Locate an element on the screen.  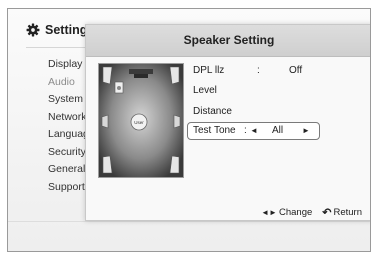
test-tone-colon: : is located at coordinates (245, 130).